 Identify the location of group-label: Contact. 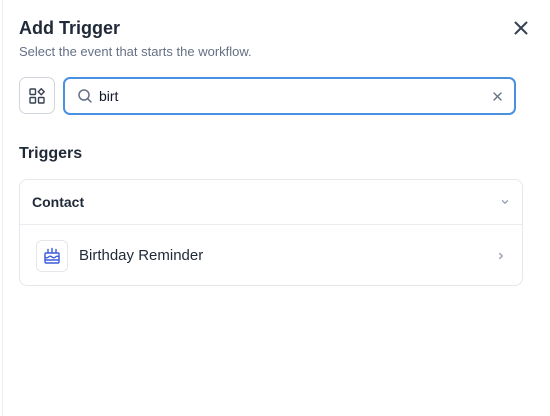
(58, 202).